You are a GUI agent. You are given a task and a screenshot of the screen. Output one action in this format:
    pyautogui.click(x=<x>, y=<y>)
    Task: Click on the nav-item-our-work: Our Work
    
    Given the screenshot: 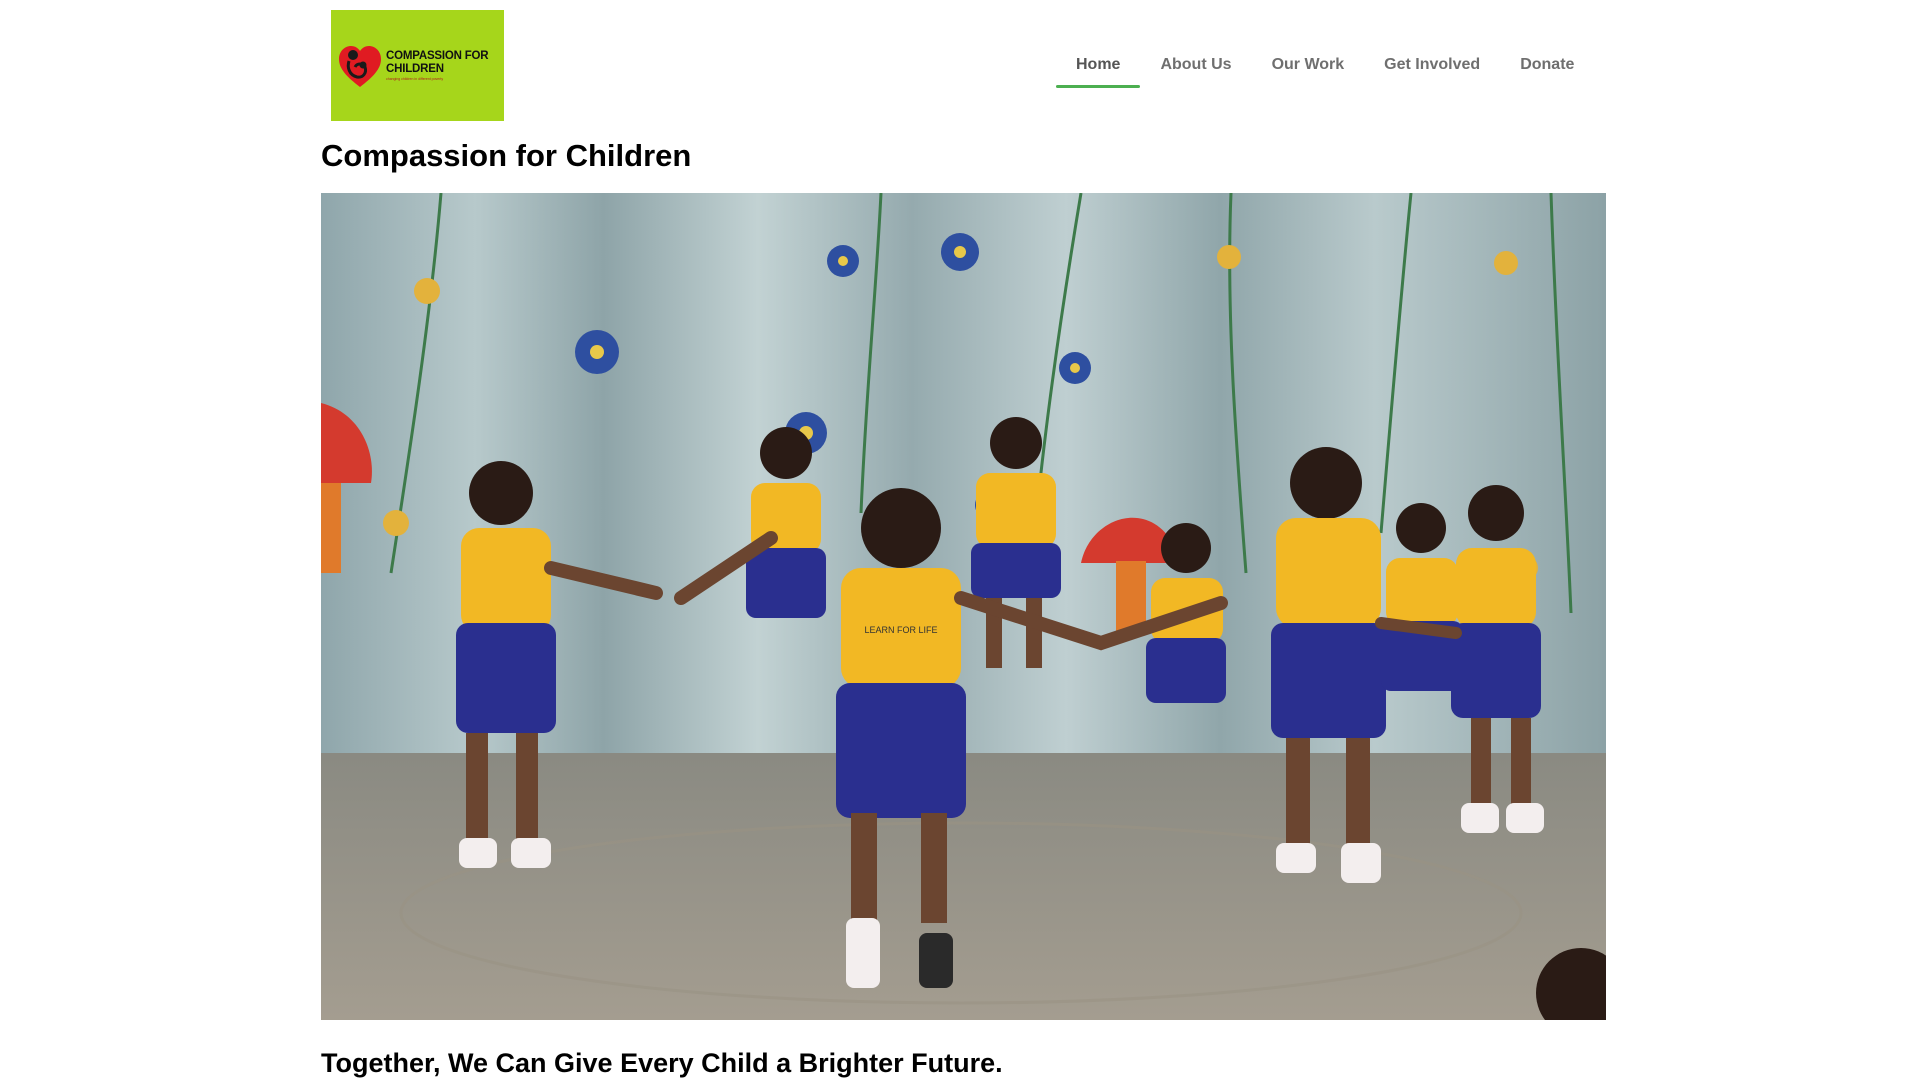 What is the action you would take?
    pyautogui.click(x=1308, y=65)
    